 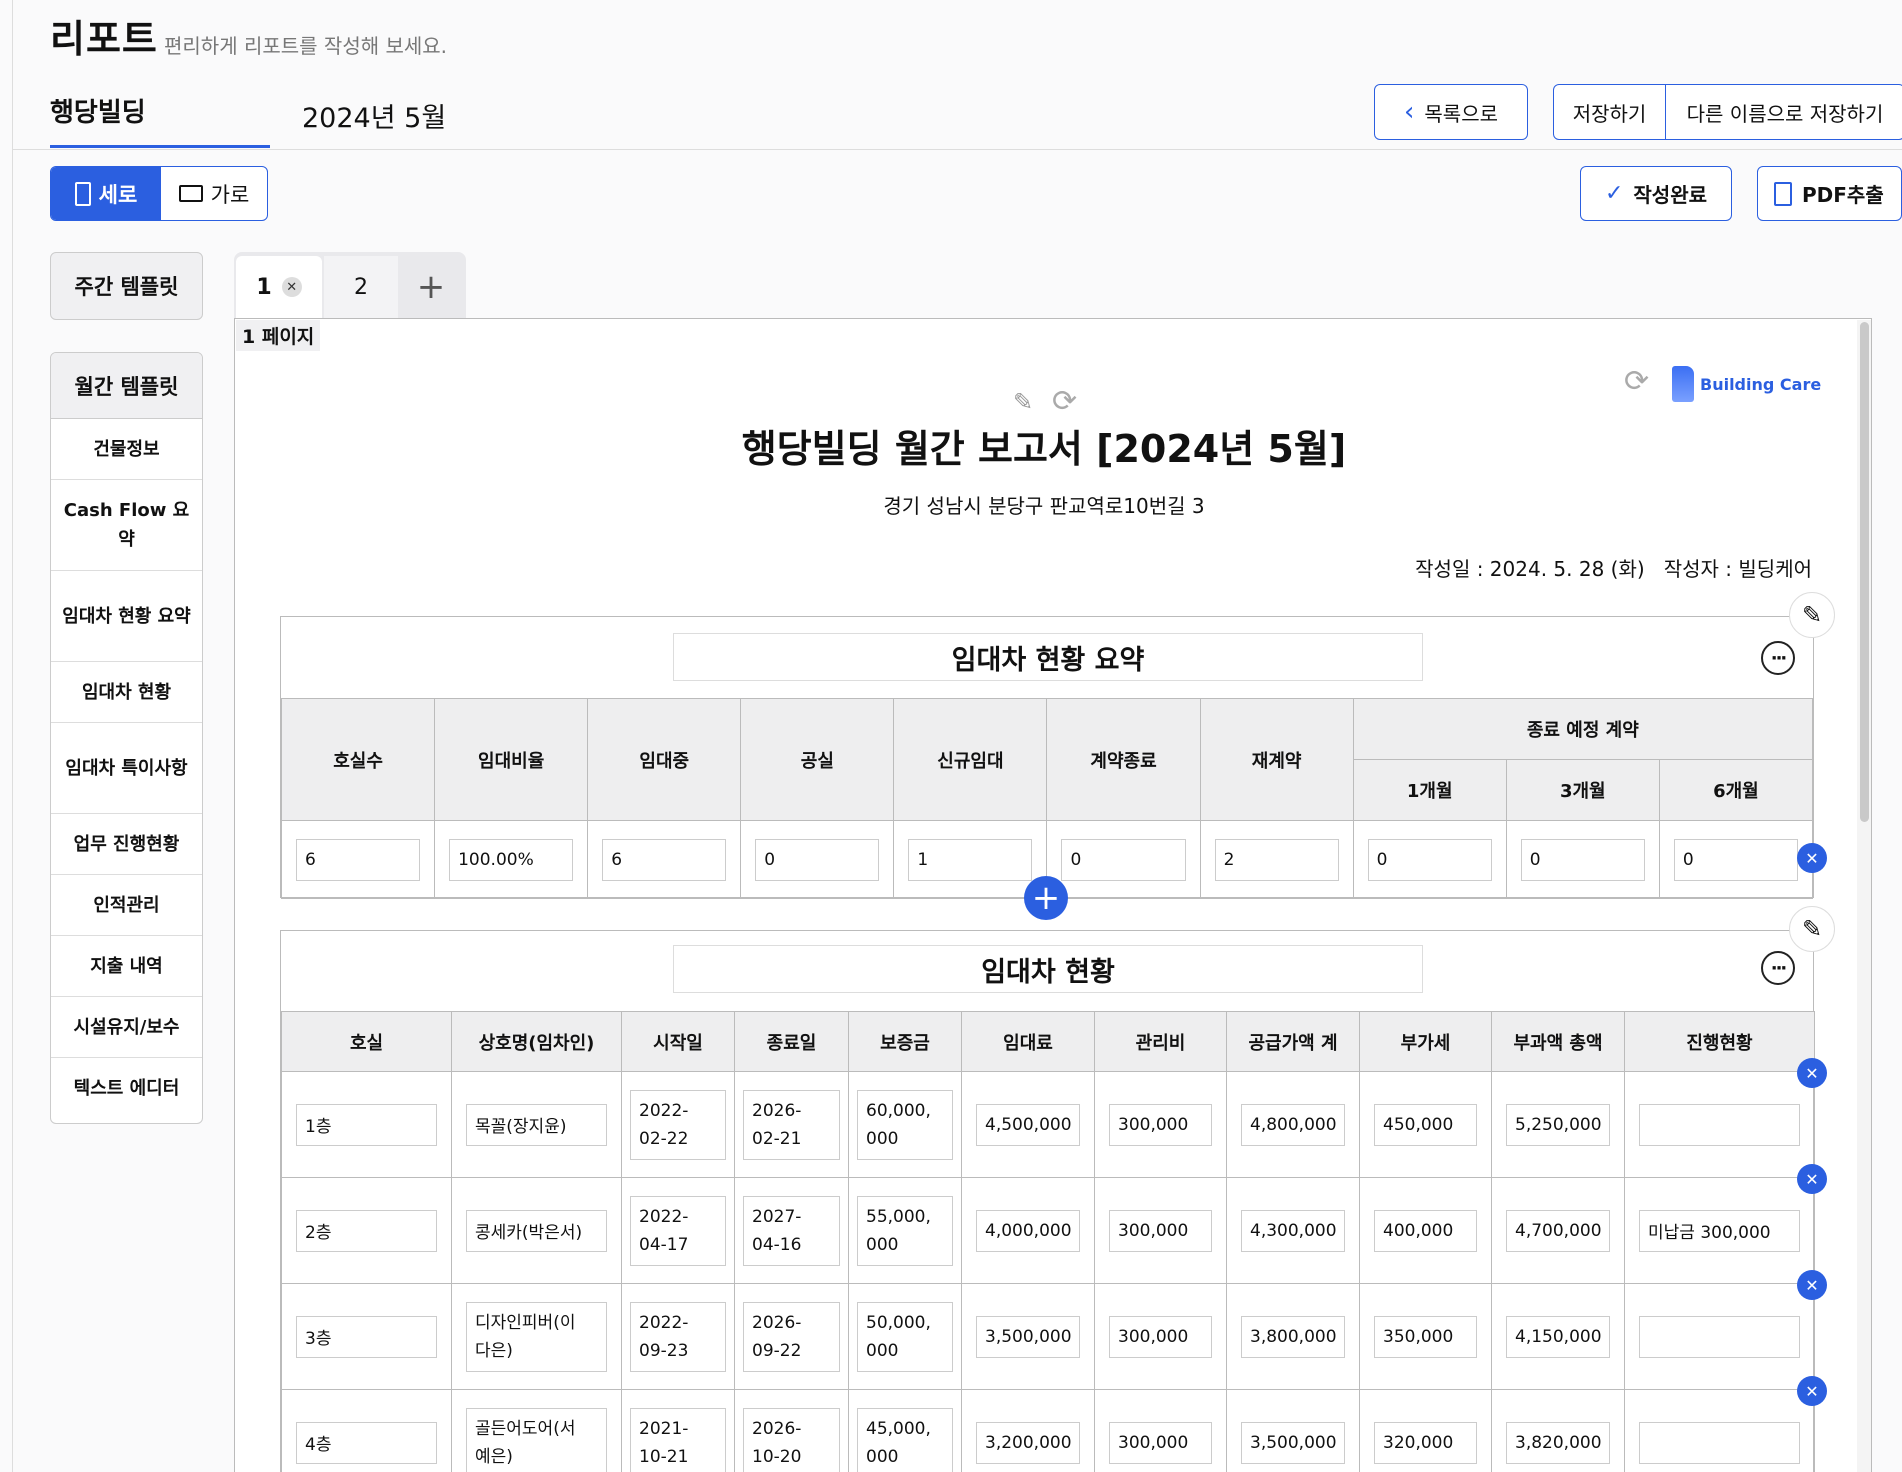 What do you see at coordinates (126, 1027) in the screenshot?
I see `sidebar-item-maintenance: 시설유지/보수` at bounding box center [126, 1027].